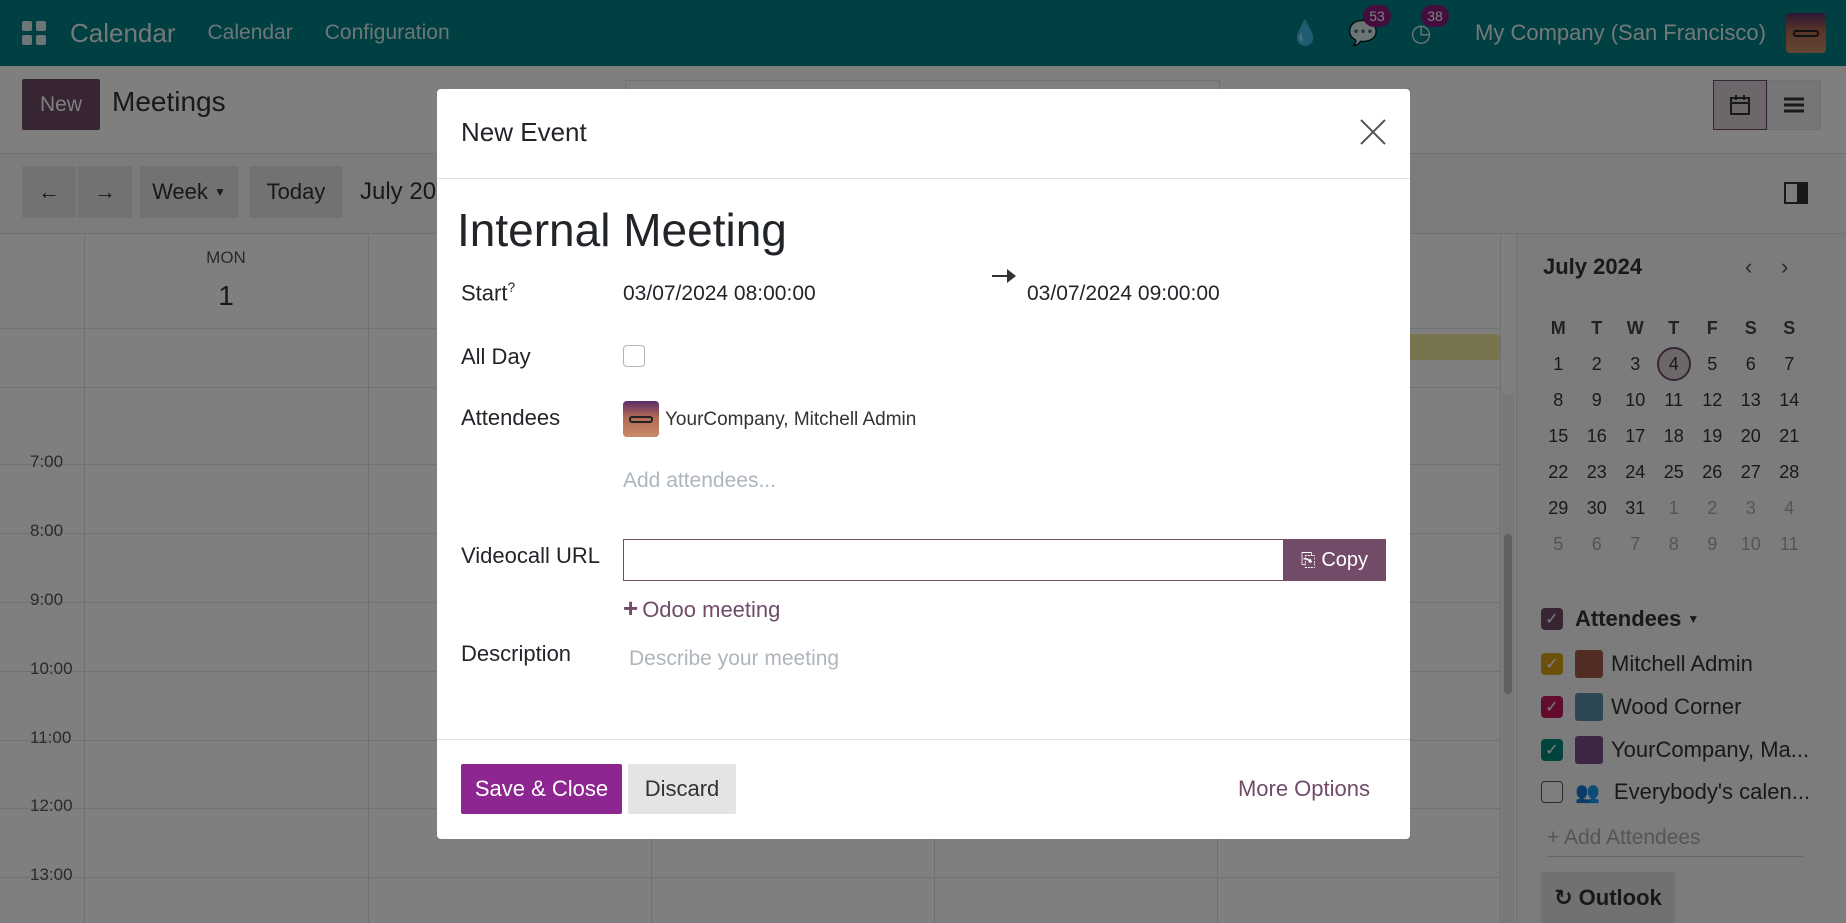 The height and width of the screenshot is (923, 1846). What do you see at coordinates (511, 287) in the screenshot?
I see `help-icon: ?` at bounding box center [511, 287].